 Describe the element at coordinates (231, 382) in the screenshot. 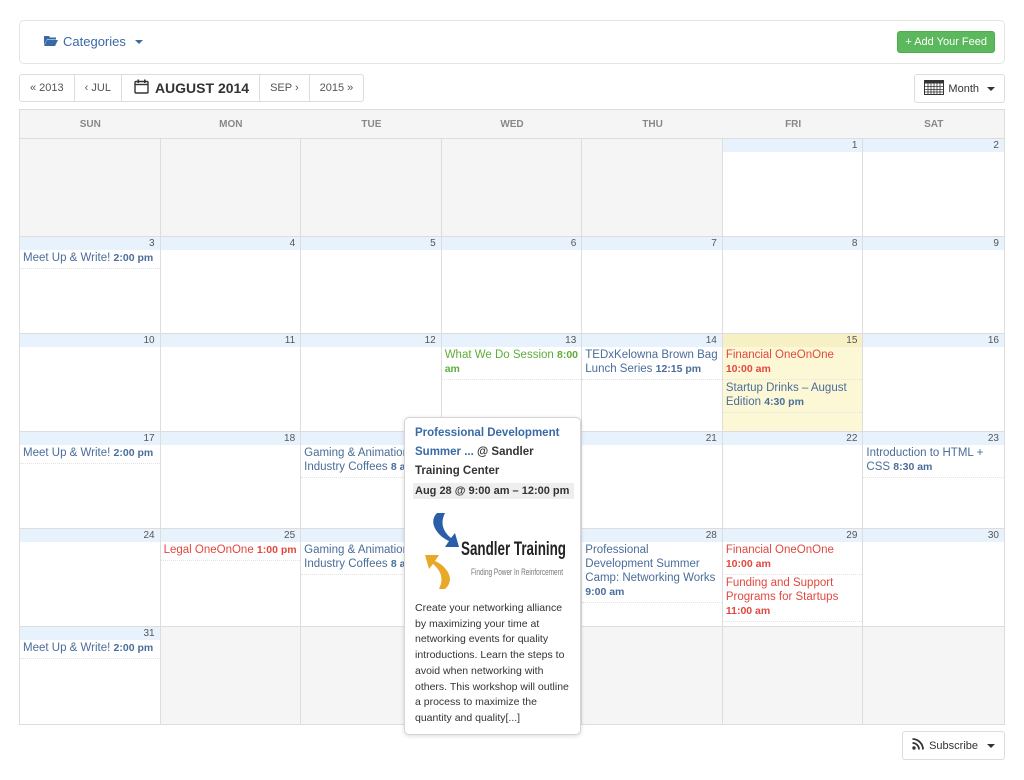

I see `day-cell: 11` at that location.